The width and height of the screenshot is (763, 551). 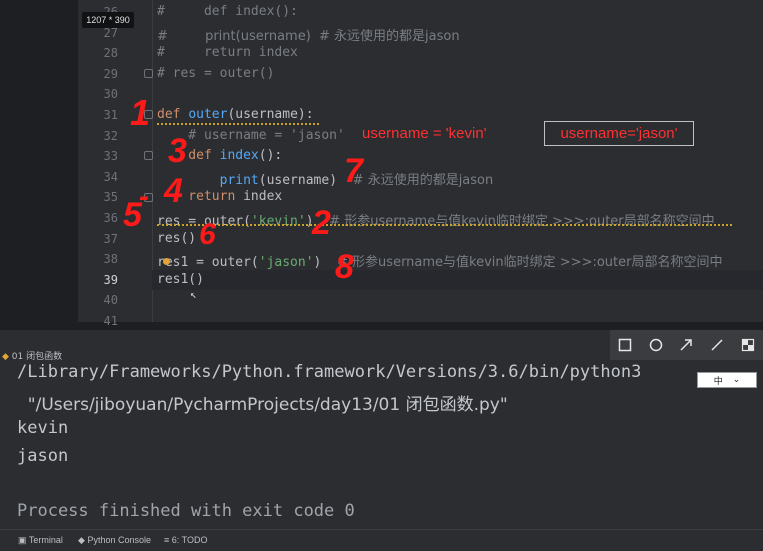 What do you see at coordinates (119, 540) in the screenshot?
I see `python-console-tab-label: Python Console` at bounding box center [119, 540].